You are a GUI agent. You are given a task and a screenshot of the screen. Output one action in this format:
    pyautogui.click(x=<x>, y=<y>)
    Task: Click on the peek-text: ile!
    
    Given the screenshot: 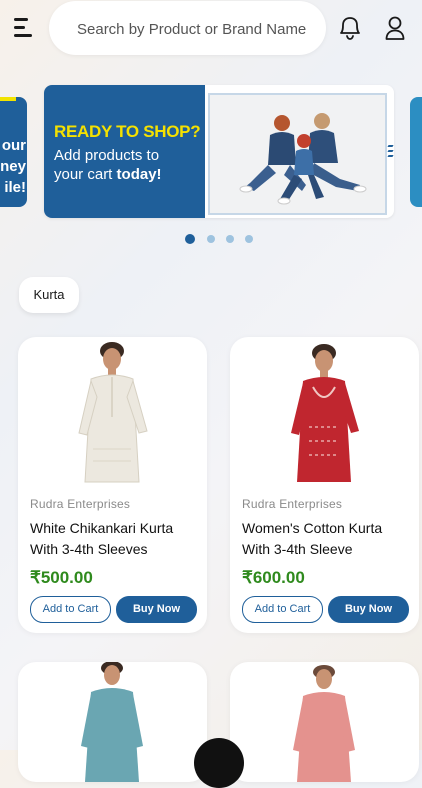 What is the action you would take?
    pyautogui.click(x=15, y=187)
    